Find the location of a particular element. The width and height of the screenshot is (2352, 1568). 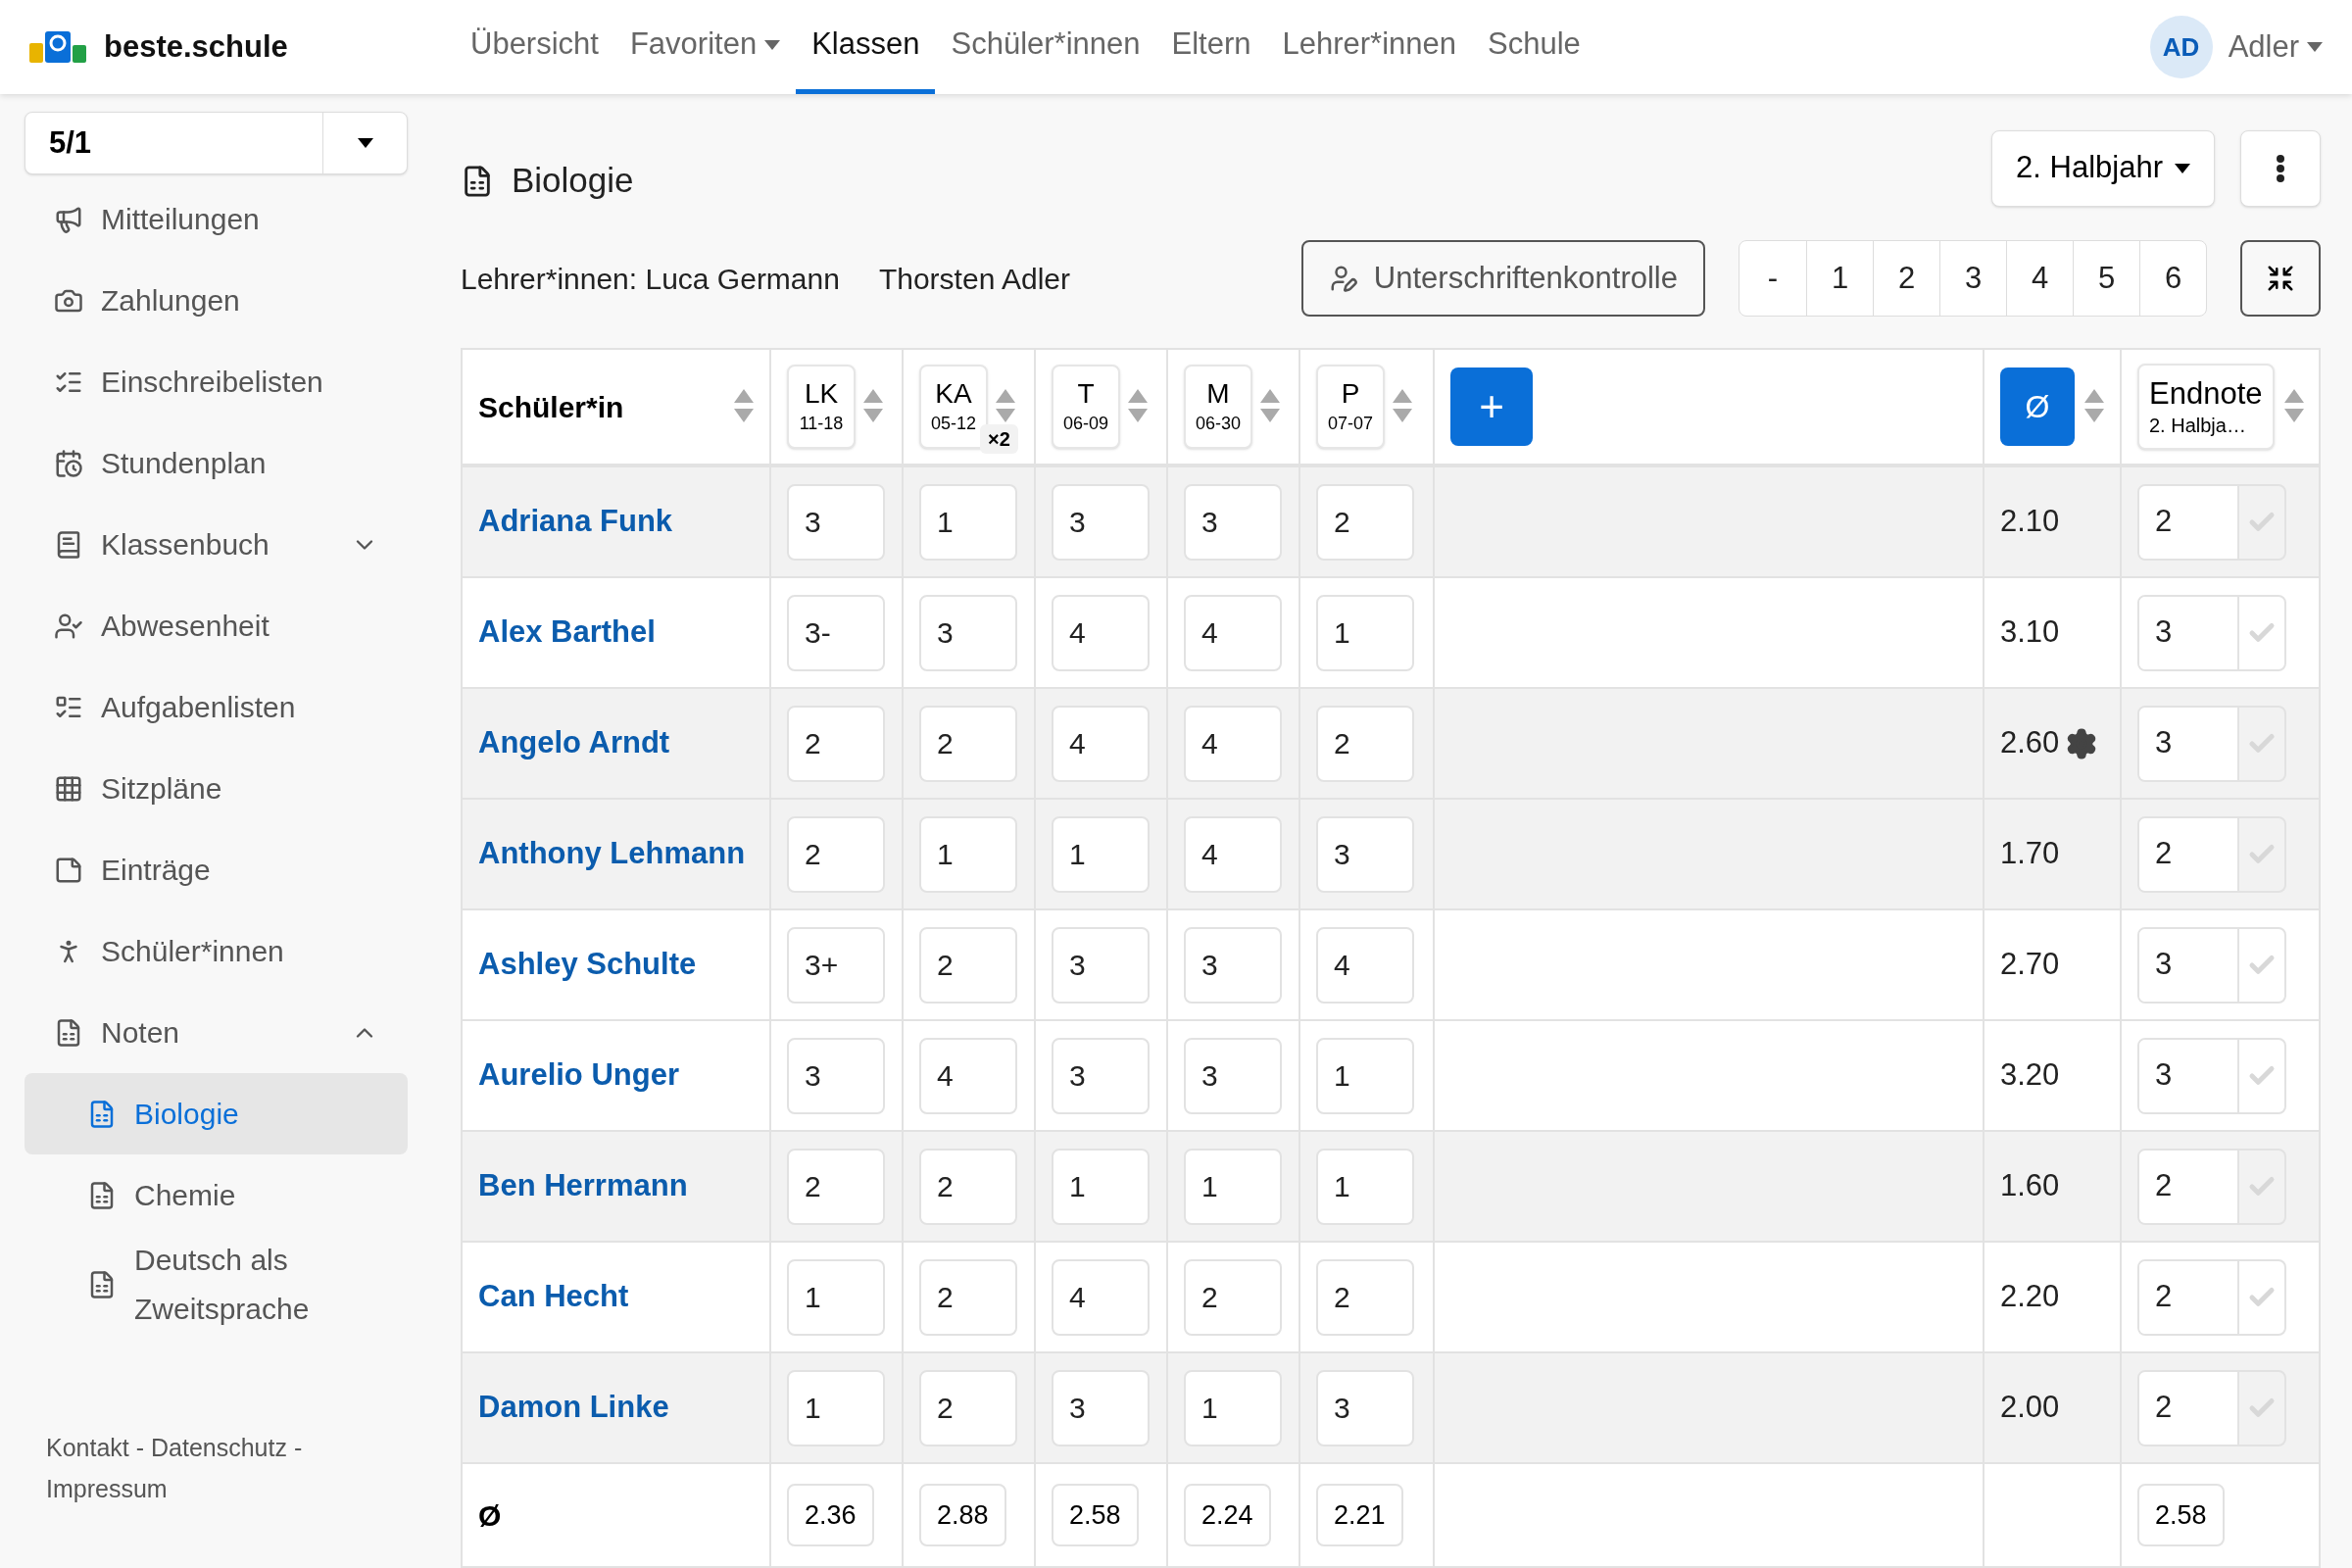

column-header: Schüler*in is located at coordinates (606, 406).